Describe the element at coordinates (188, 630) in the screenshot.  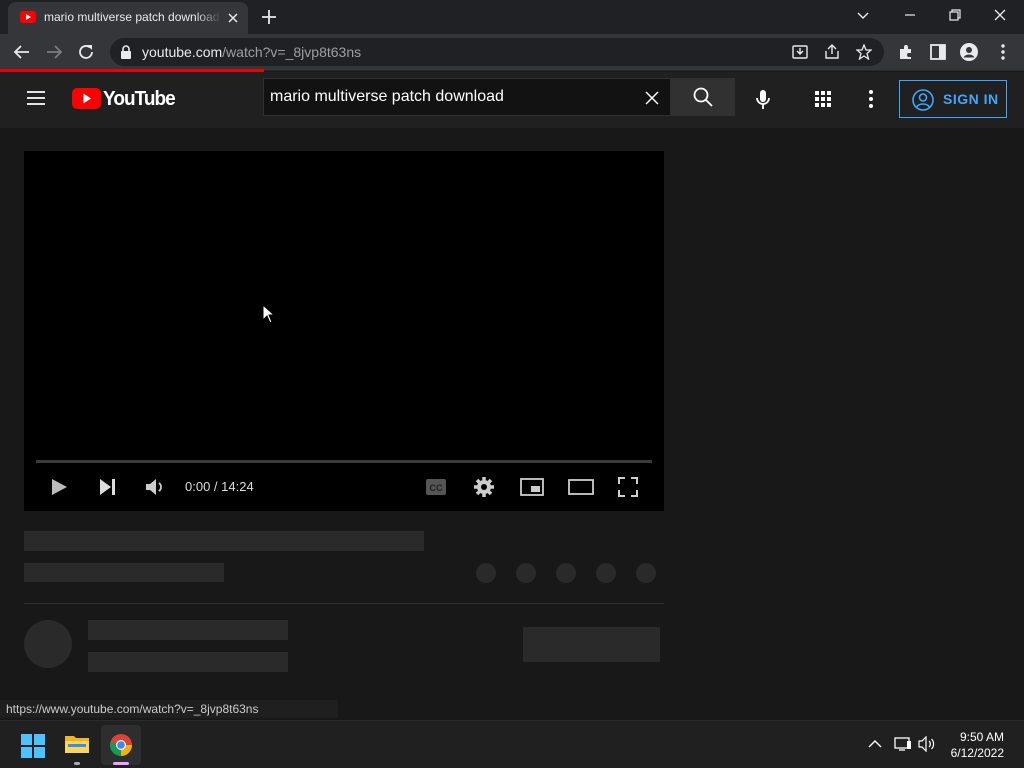
I see `channel-name-placeholder` at that location.